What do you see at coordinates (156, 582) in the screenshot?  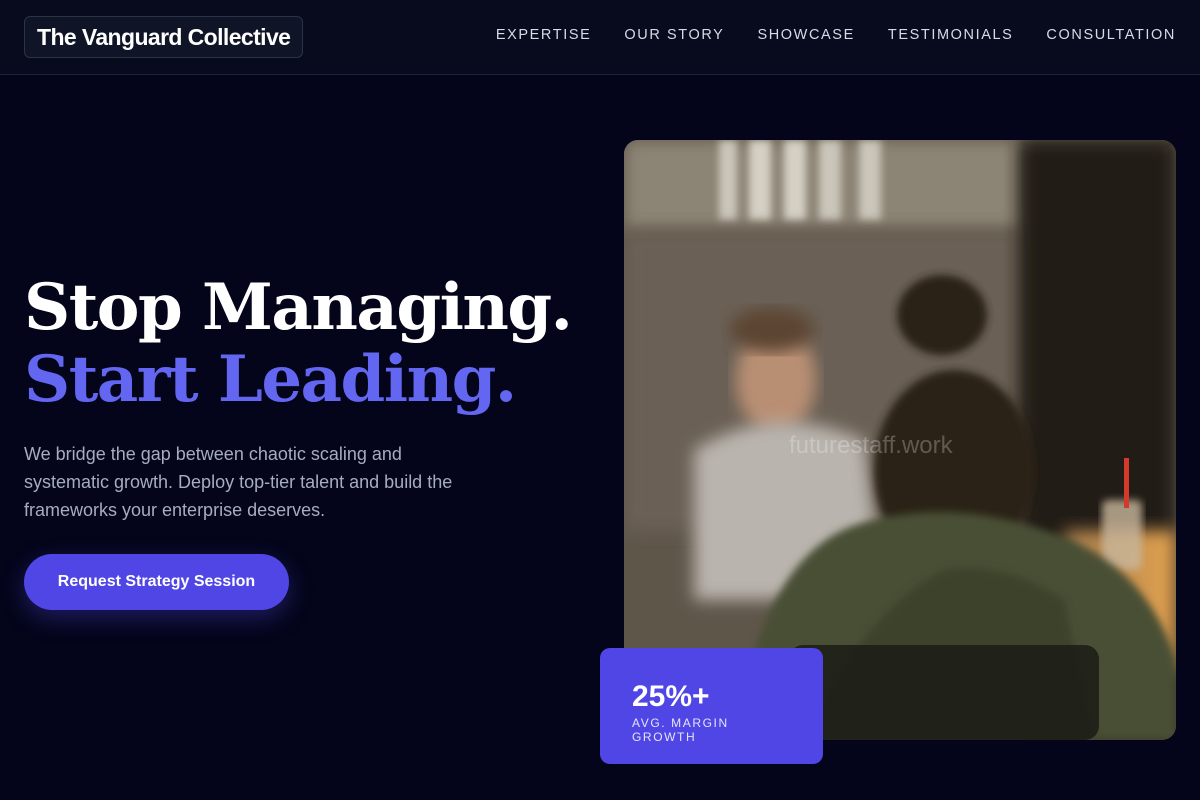 I see `request-strategy-session-button: Request Strategy Session` at bounding box center [156, 582].